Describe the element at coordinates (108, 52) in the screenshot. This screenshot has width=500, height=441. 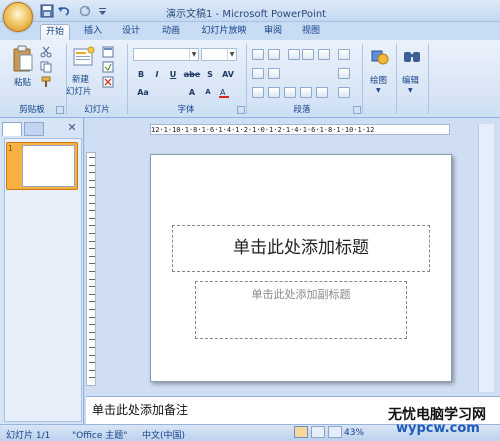
I see `layout-icon` at that location.